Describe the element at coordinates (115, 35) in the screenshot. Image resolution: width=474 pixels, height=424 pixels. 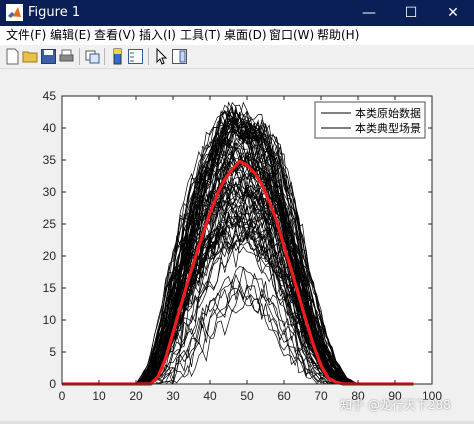
I see `menu-view: 查看(V)` at that location.